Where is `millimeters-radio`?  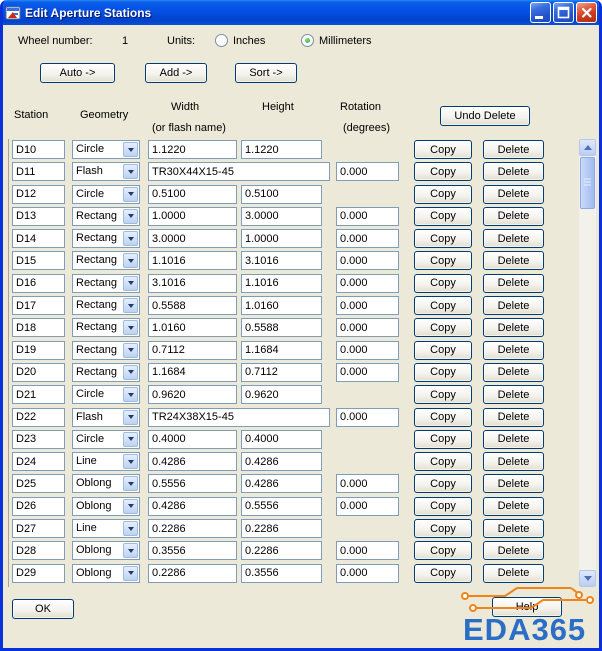
millimeters-radio is located at coordinates (307, 40).